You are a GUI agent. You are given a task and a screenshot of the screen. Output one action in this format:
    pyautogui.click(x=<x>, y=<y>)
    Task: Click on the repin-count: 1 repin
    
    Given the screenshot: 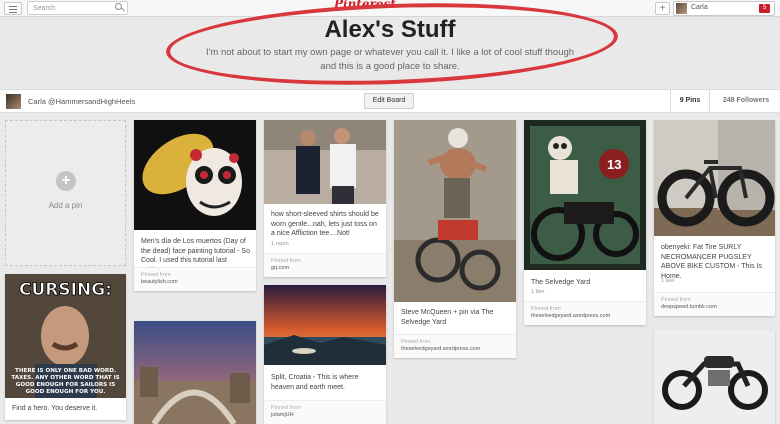 What is the action you would take?
    pyautogui.click(x=280, y=244)
    